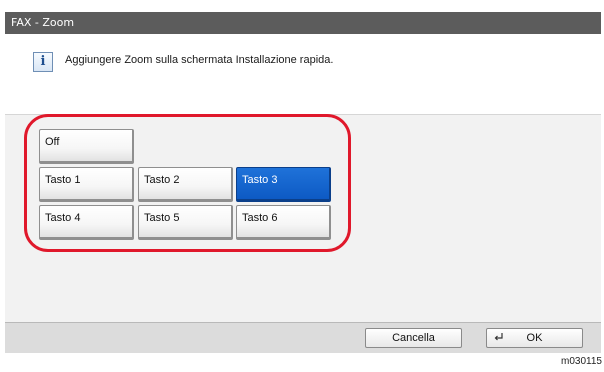 The height and width of the screenshot is (372, 604). Describe the element at coordinates (303, 23) in the screenshot. I see `title-bar: FAX - Zoom` at that location.